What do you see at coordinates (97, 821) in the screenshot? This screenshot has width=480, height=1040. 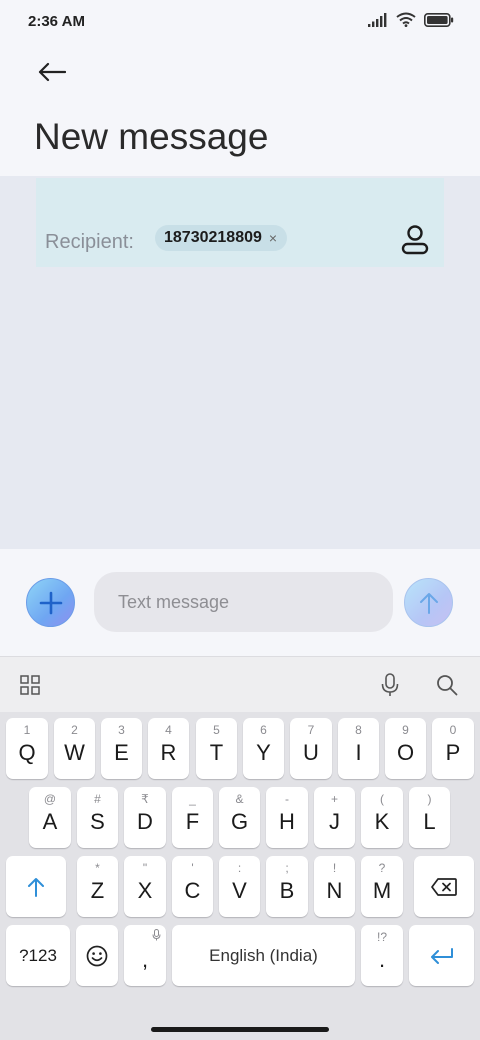 I see `key-label: S` at bounding box center [97, 821].